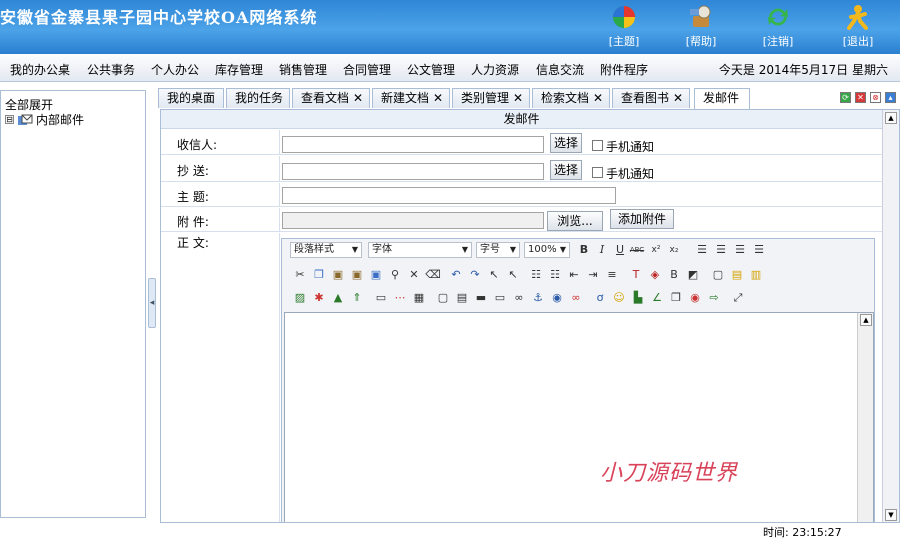 This screenshot has width=900, height=540. Describe the element at coordinates (674, 250) in the screenshot. I see `subscript-button: x₂` at that location.